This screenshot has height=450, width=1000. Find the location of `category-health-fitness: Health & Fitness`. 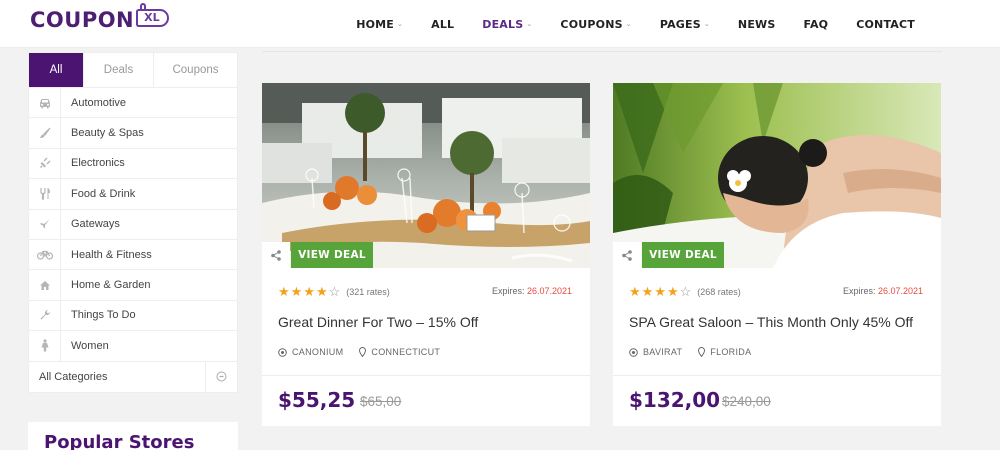

category-health-fitness: Health & Fitness is located at coordinates (133, 255).